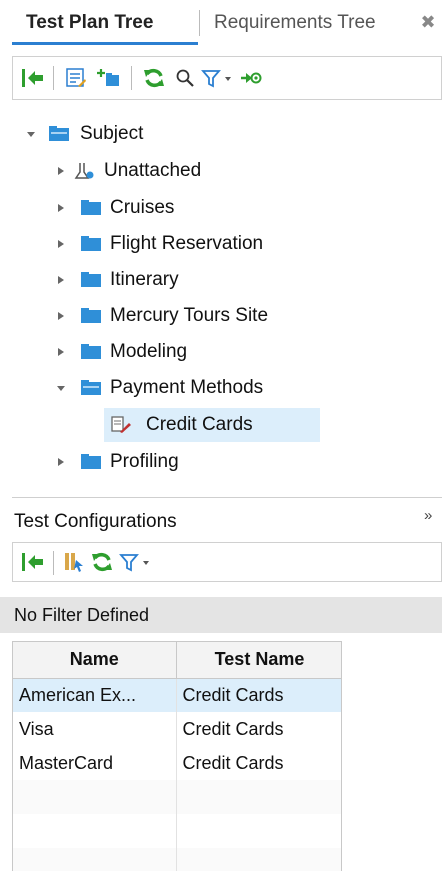 The image size is (442, 871). I want to click on tab-separator, so click(199, 23).